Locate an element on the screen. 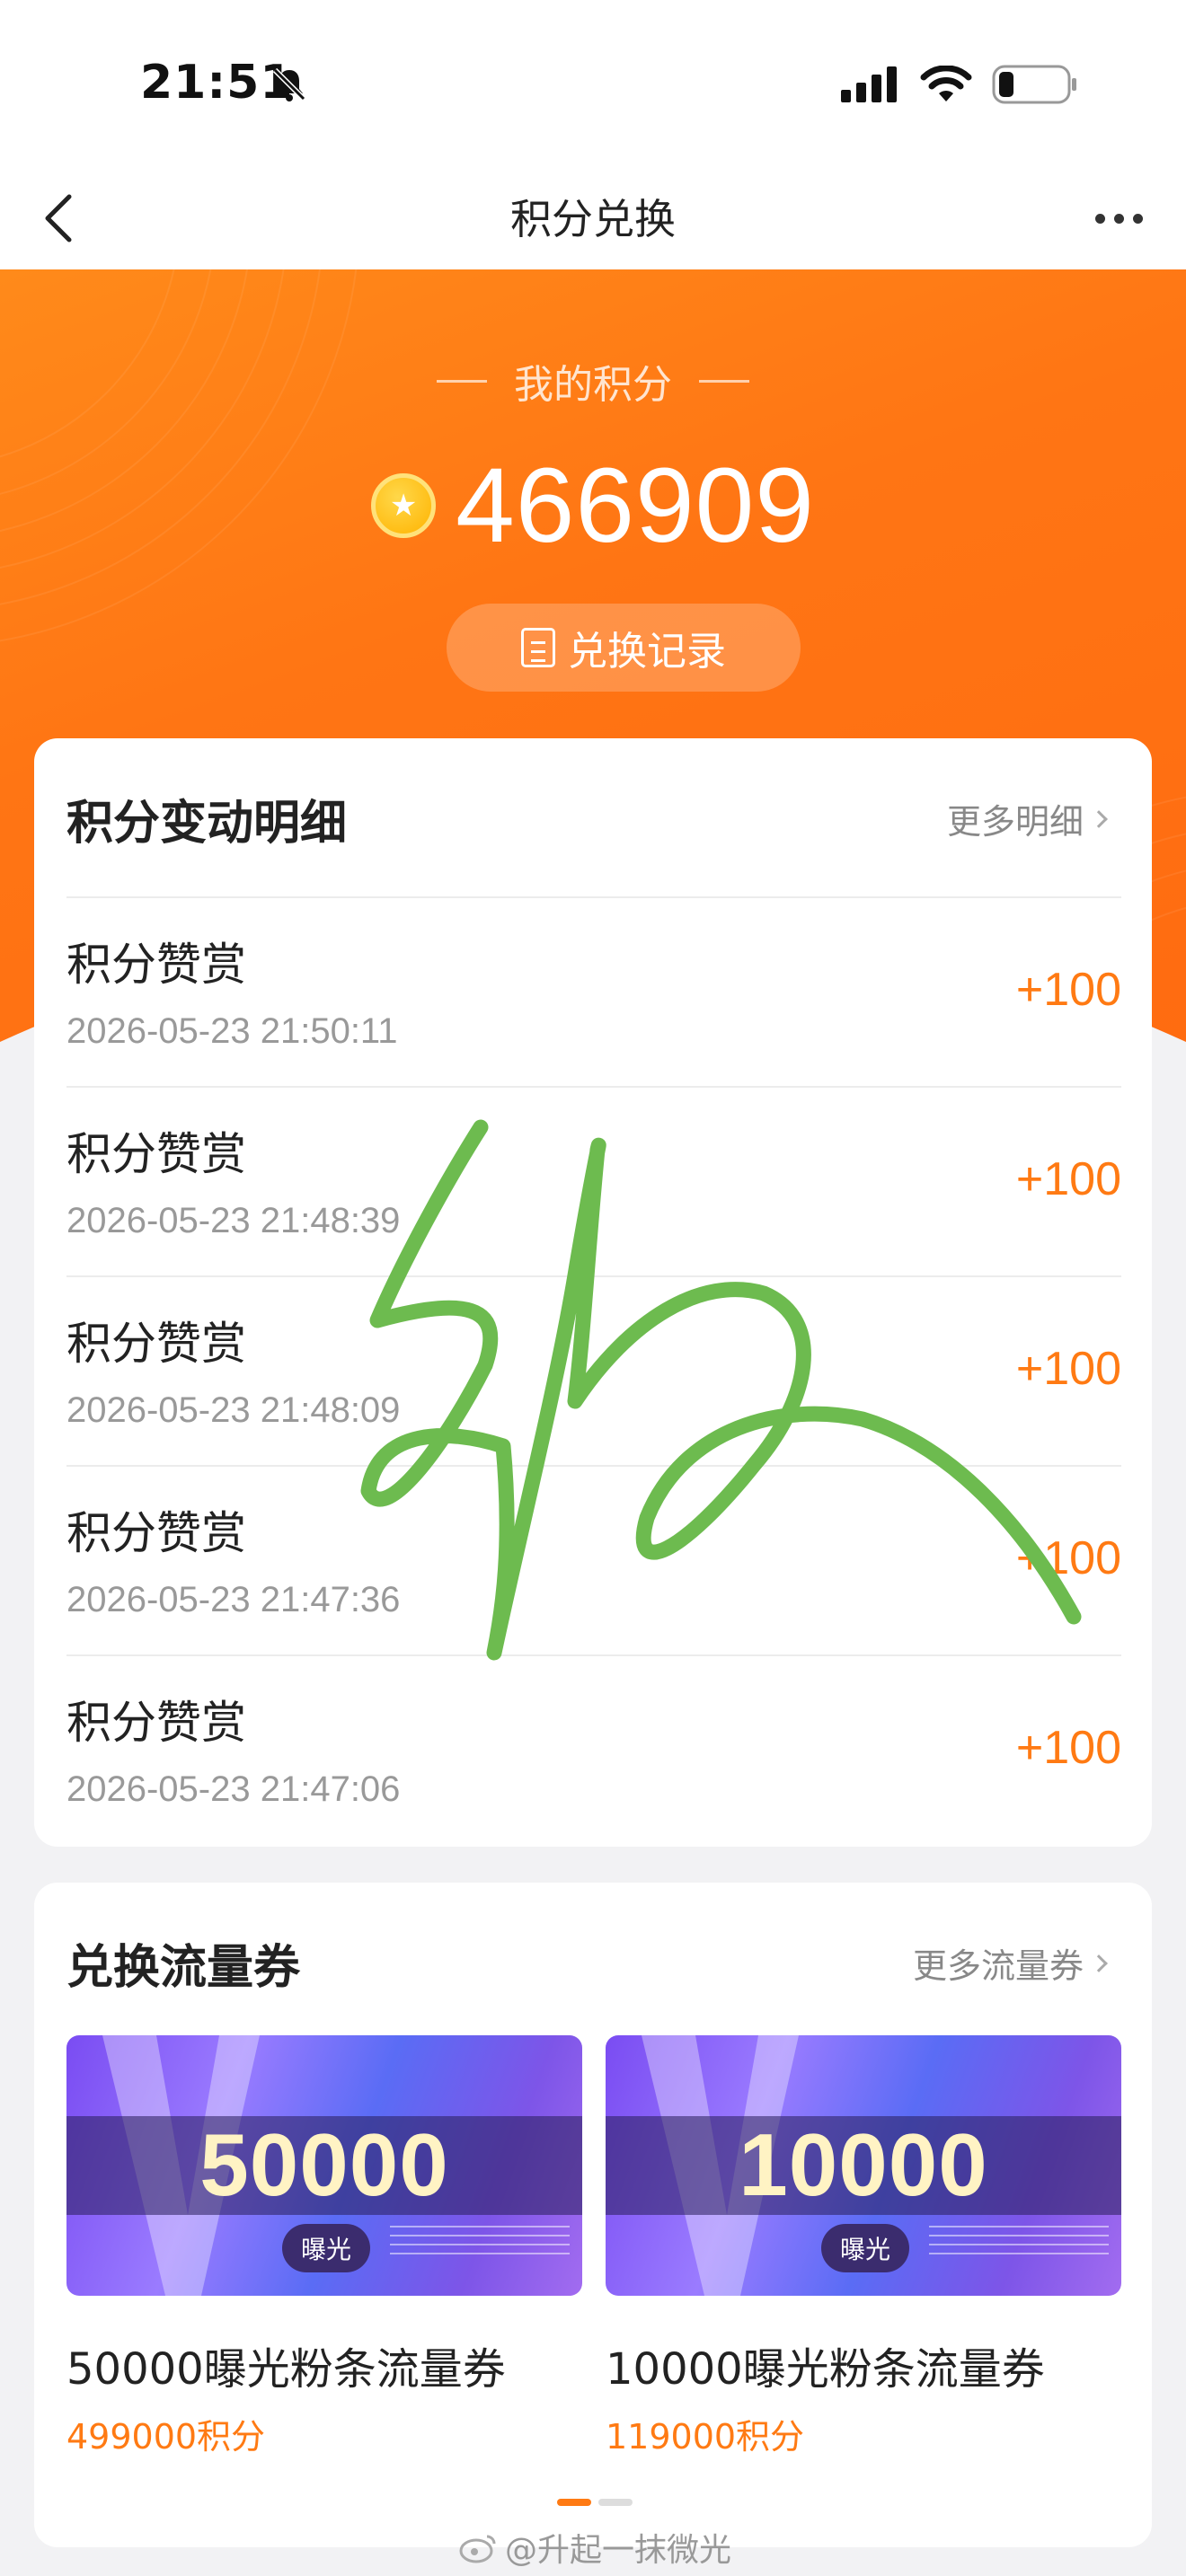 The width and height of the screenshot is (1186, 2576). coupon-price: 119000积分 is located at coordinates (705, 2437).